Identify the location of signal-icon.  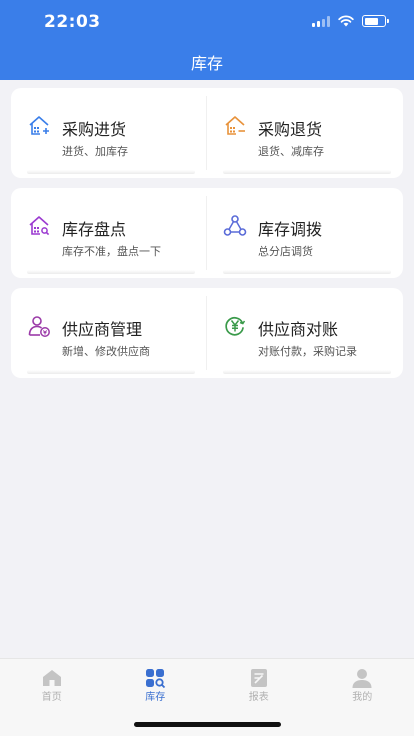
(321, 21).